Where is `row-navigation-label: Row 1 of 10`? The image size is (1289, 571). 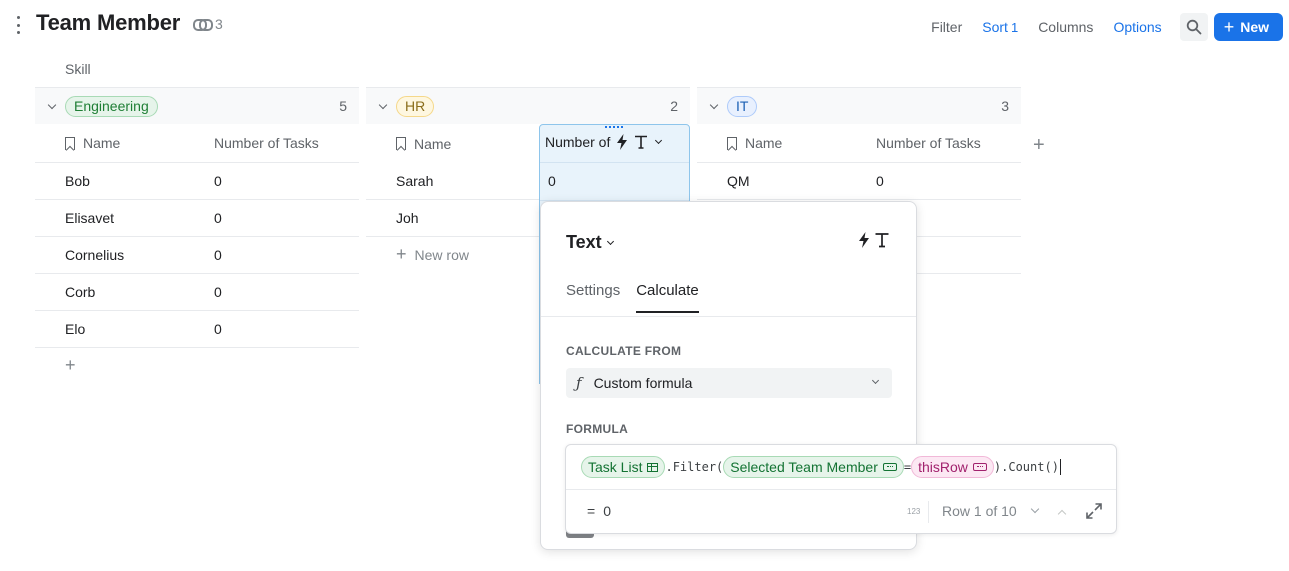 row-navigation-label: Row 1 of 10 is located at coordinates (979, 511).